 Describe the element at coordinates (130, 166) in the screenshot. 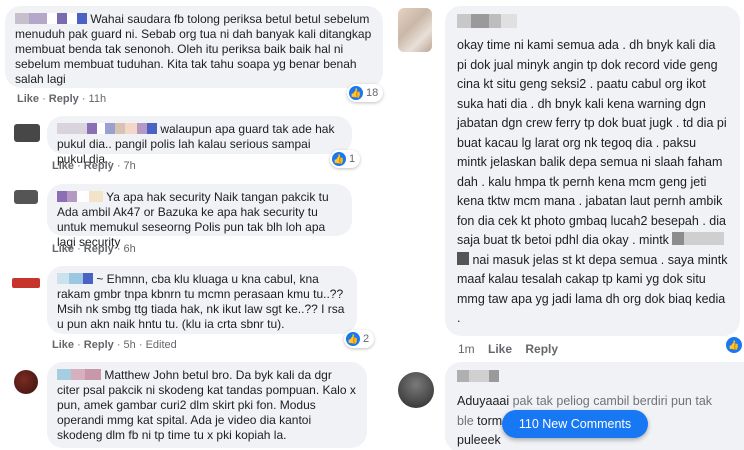

I see `timestamp: 7h` at that location.